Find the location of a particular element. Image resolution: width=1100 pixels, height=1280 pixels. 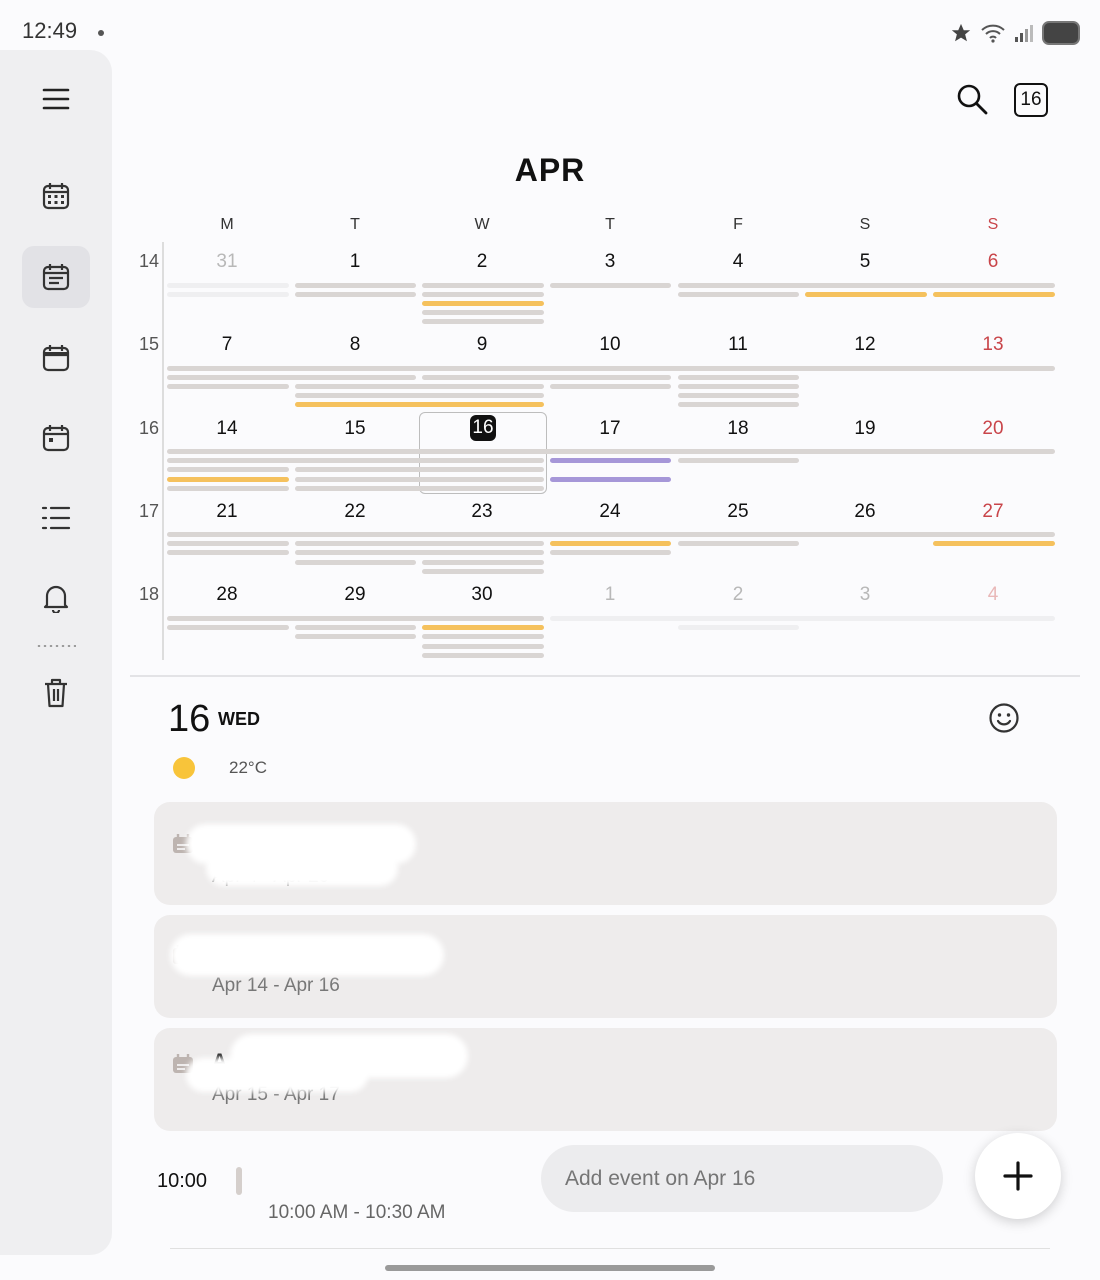

day-cell: 27 is located at coordinates (993, 512).